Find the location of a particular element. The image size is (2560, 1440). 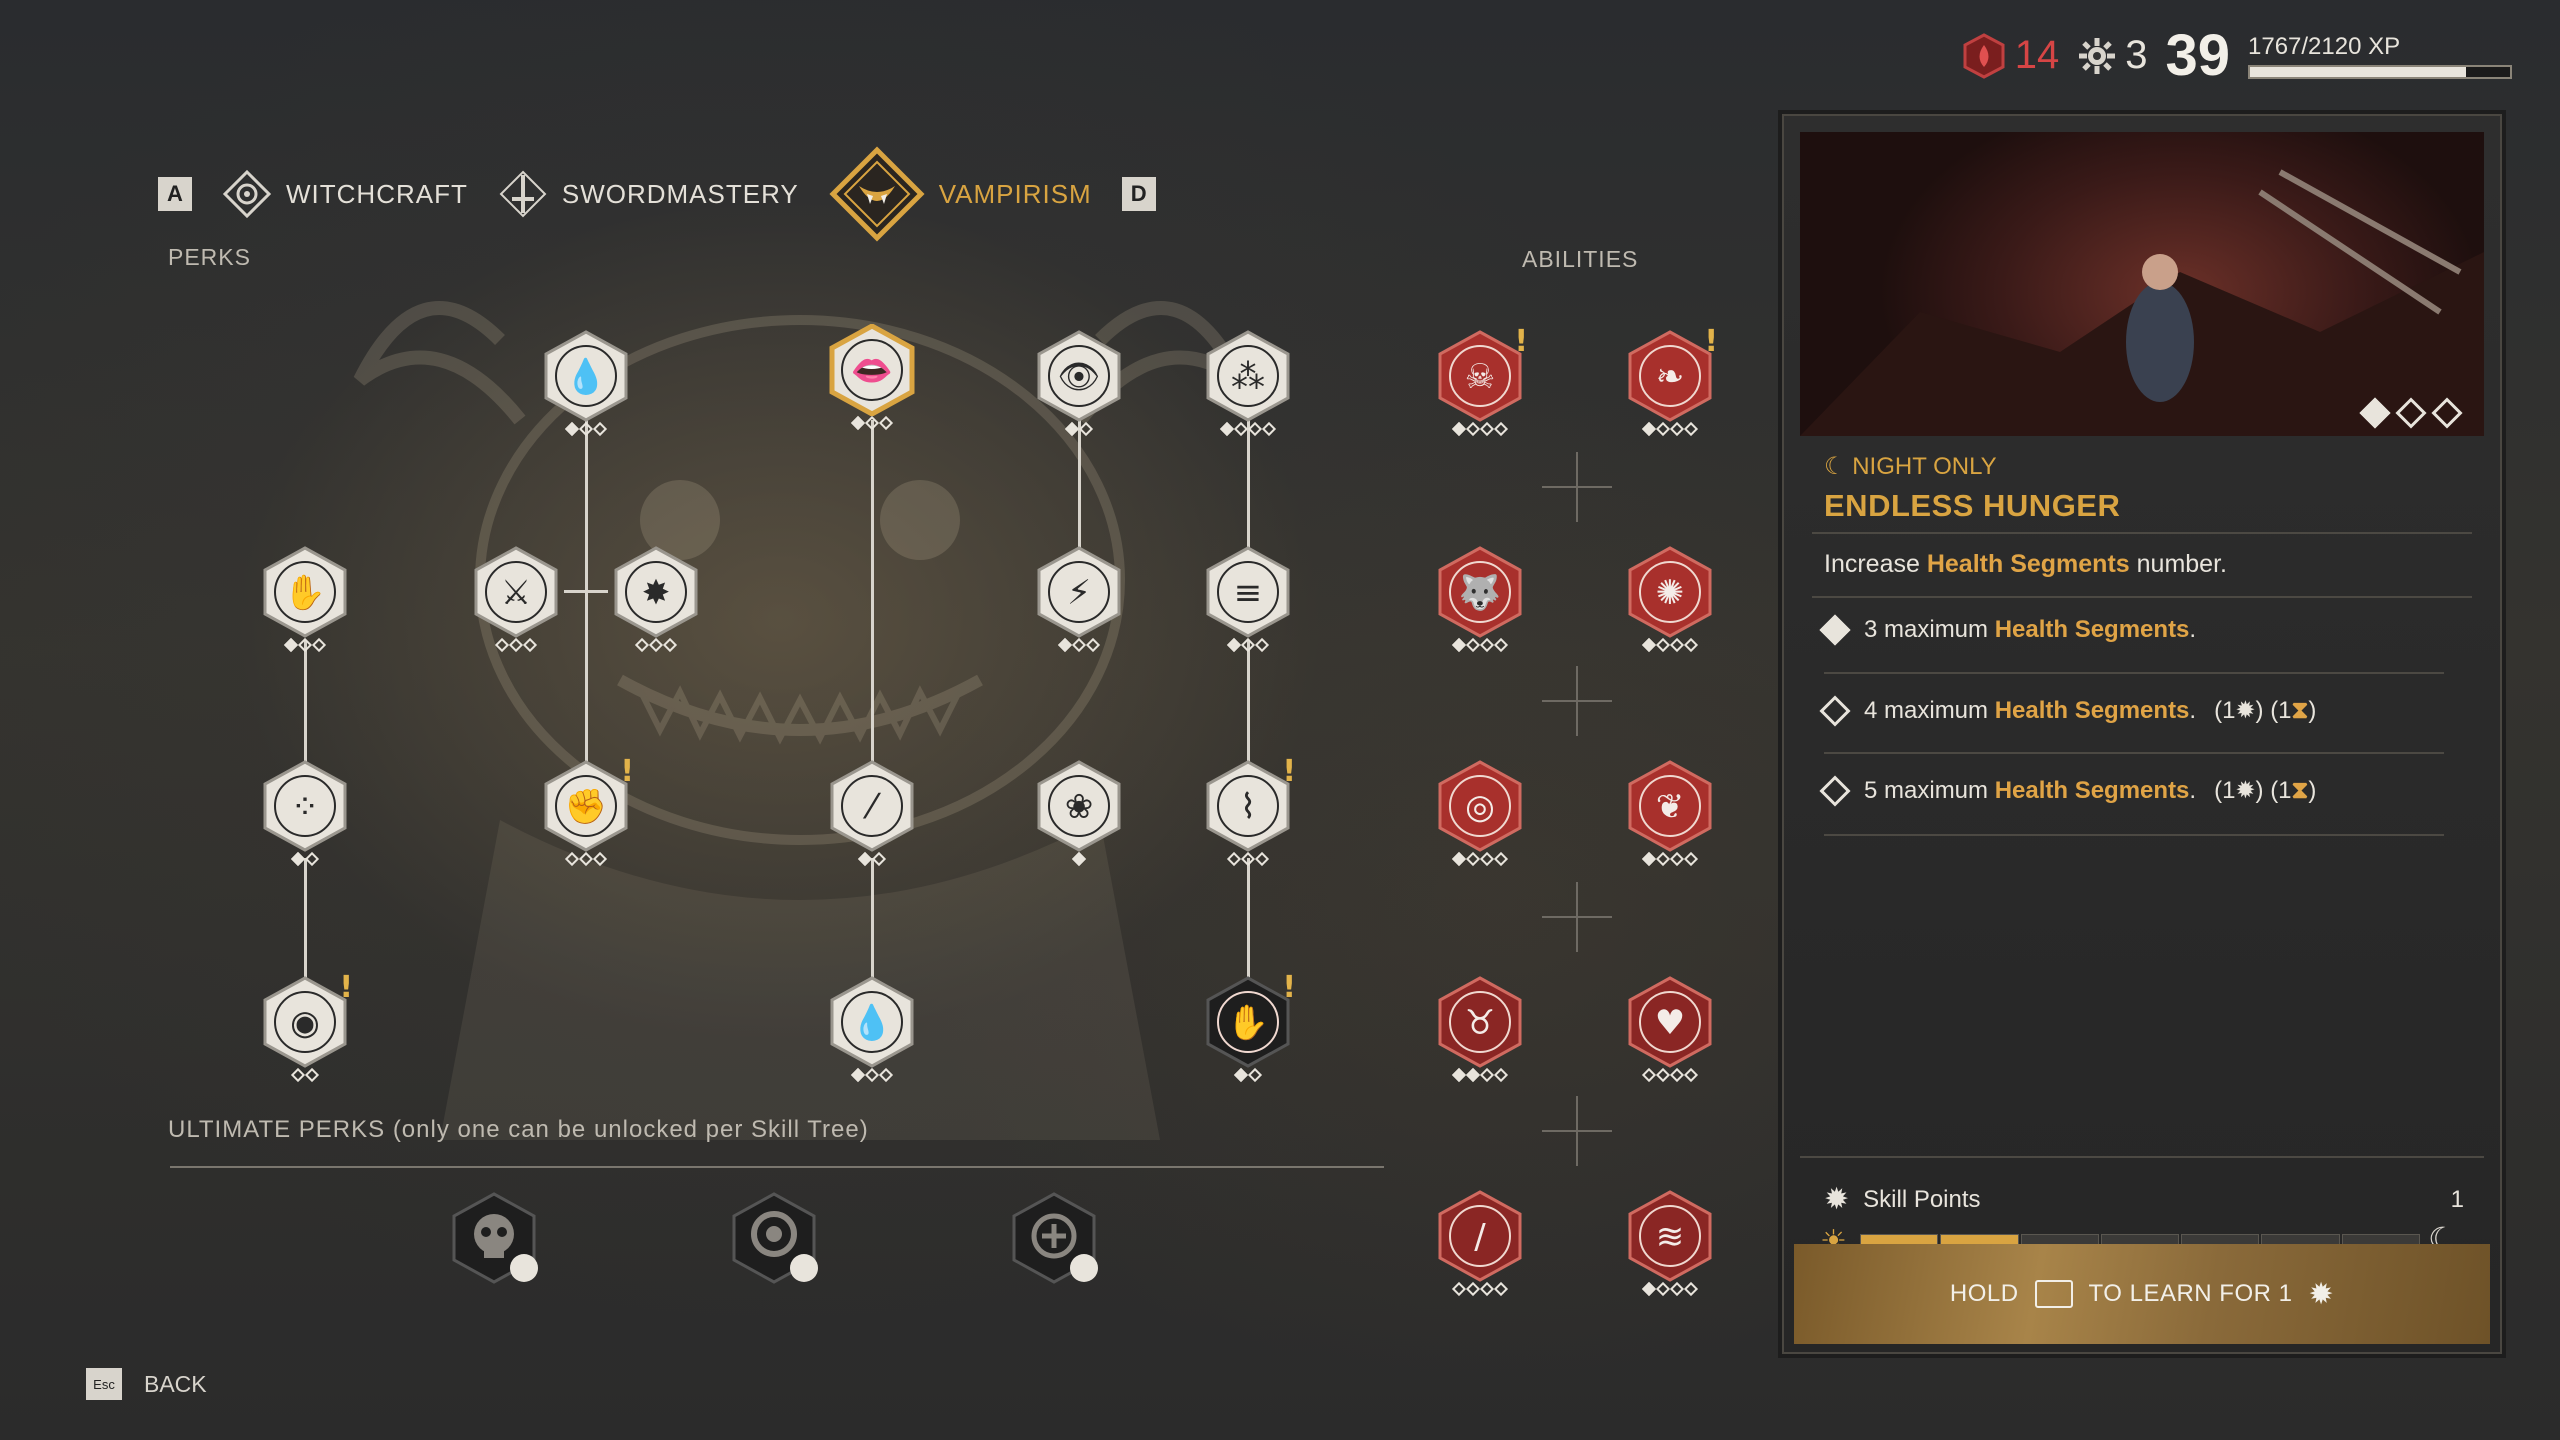

perk-grasp: ✊! is located at coordinates (587, 815).